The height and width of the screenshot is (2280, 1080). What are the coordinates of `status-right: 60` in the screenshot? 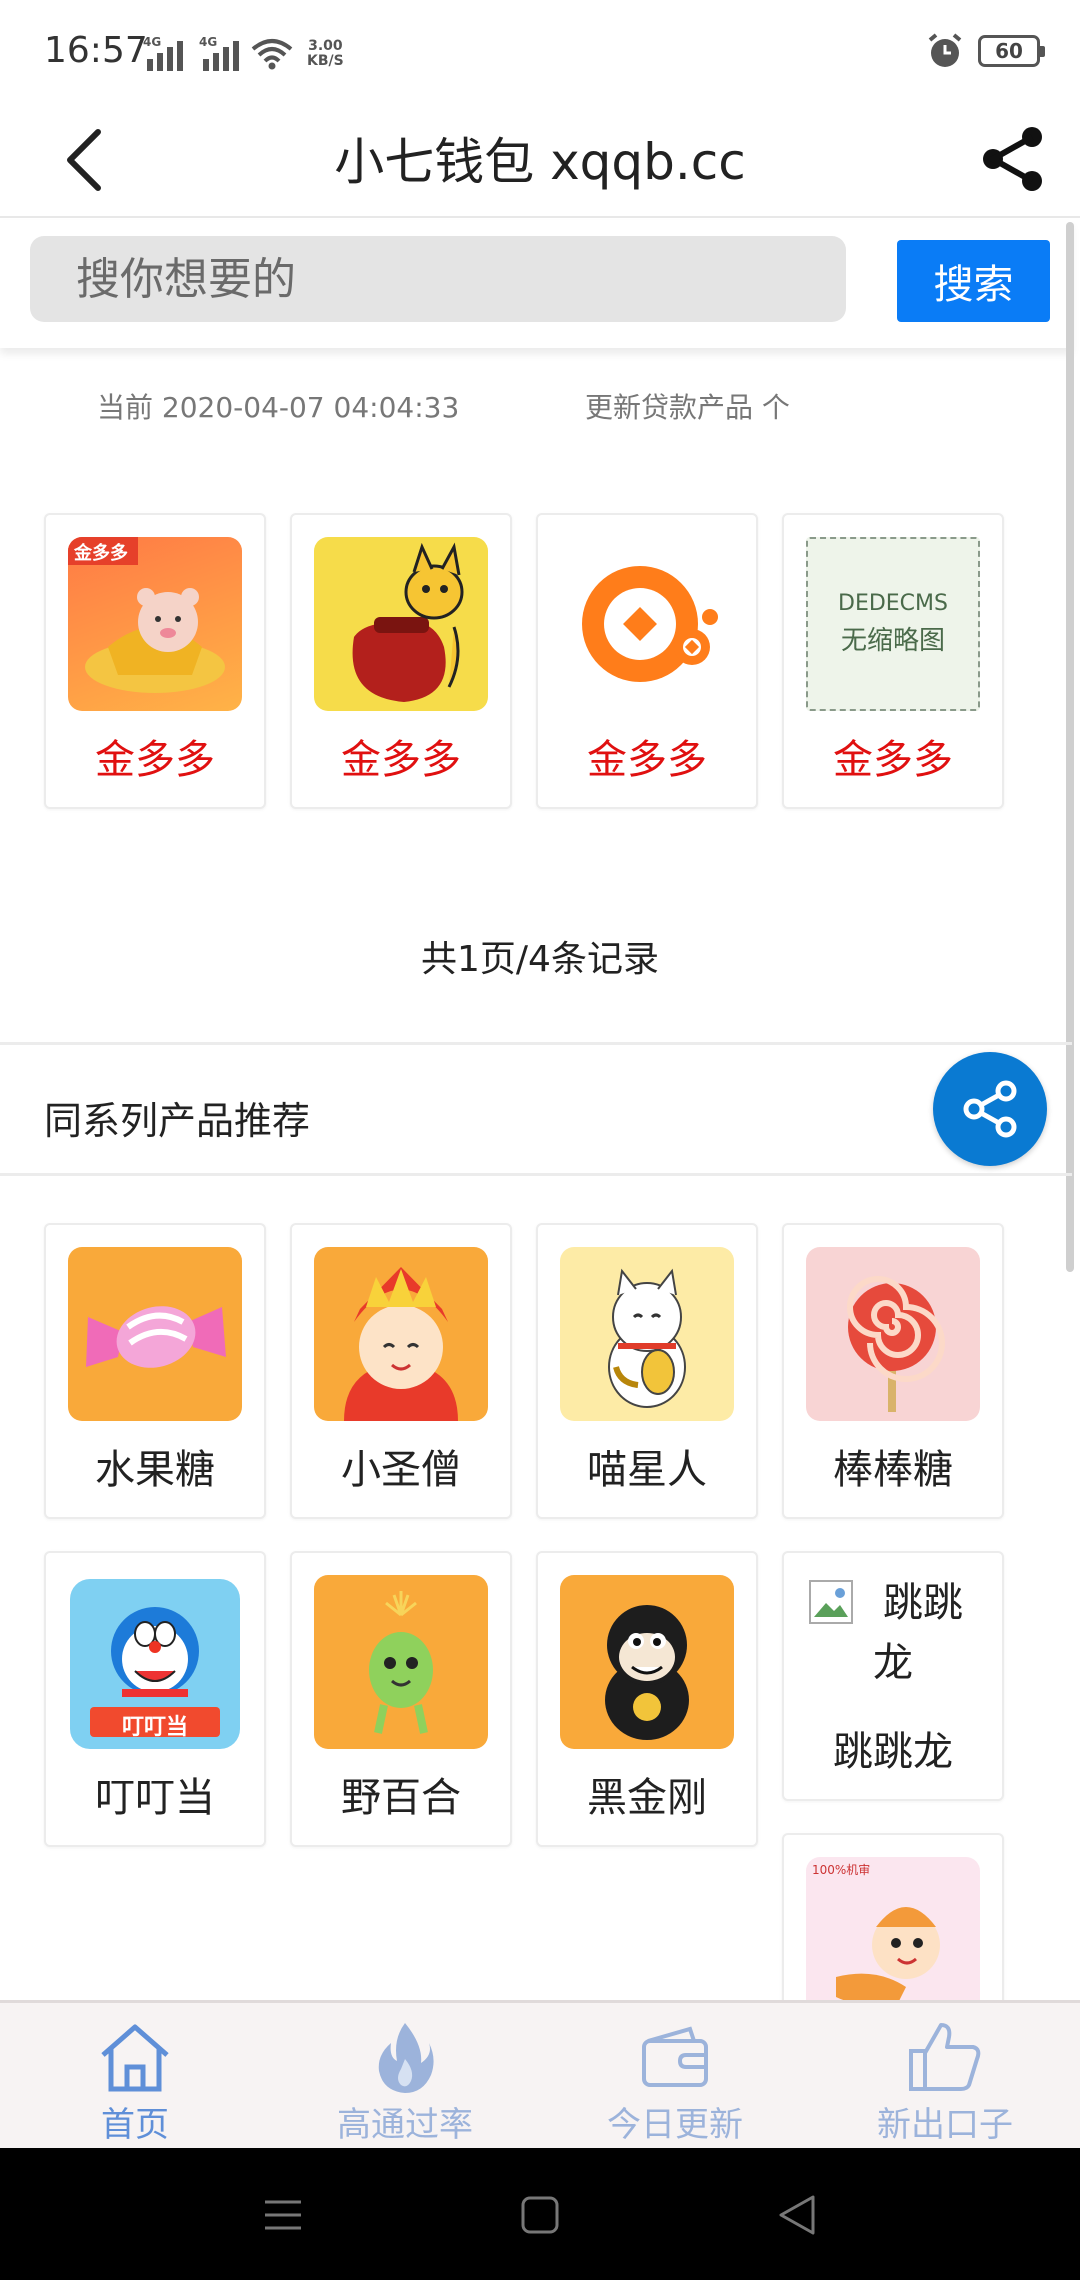 It's located at (985, 51).